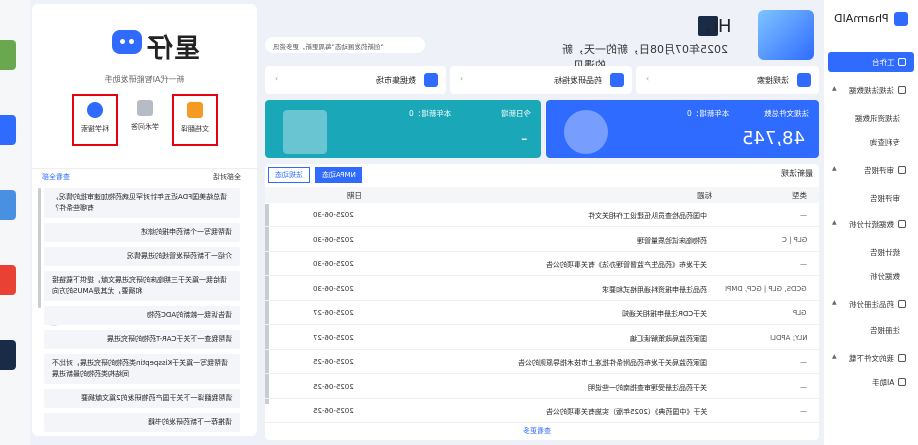  I want to click on sidebar-item: 我的文件下载 ▲, so click(871, 358).